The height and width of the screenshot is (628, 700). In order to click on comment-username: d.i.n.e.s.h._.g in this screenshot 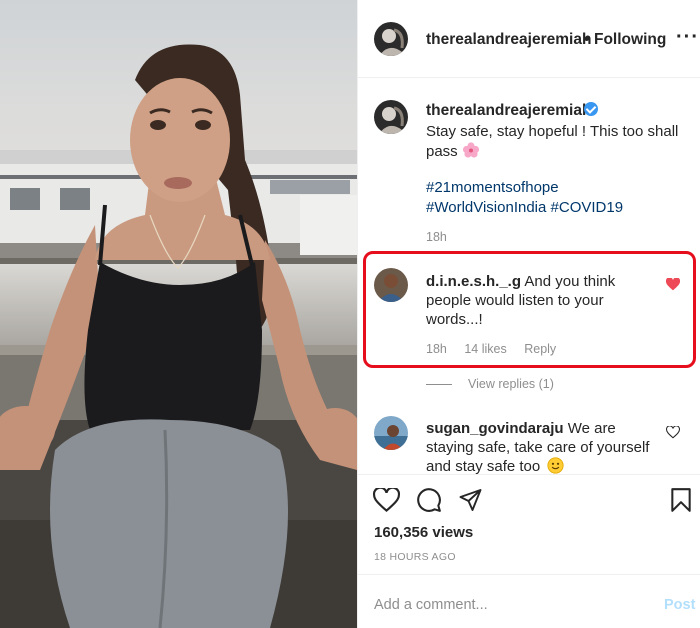, I will do `click(473, 281)`.